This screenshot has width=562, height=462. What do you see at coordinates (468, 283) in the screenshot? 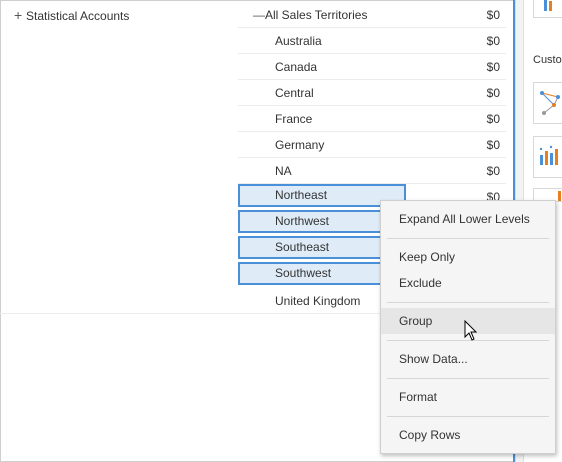
I see `menu-item-exclude: Exclude` at bounding box center [468, 283].